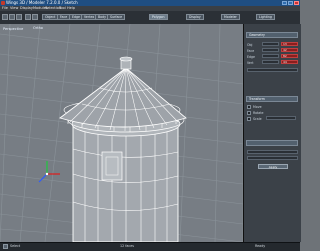 Image resolution: width=320 pixels, height=251 pixels. Describe the element at coordinates (15, 246) in the screenshot. I see `status-left: Select` at that location.